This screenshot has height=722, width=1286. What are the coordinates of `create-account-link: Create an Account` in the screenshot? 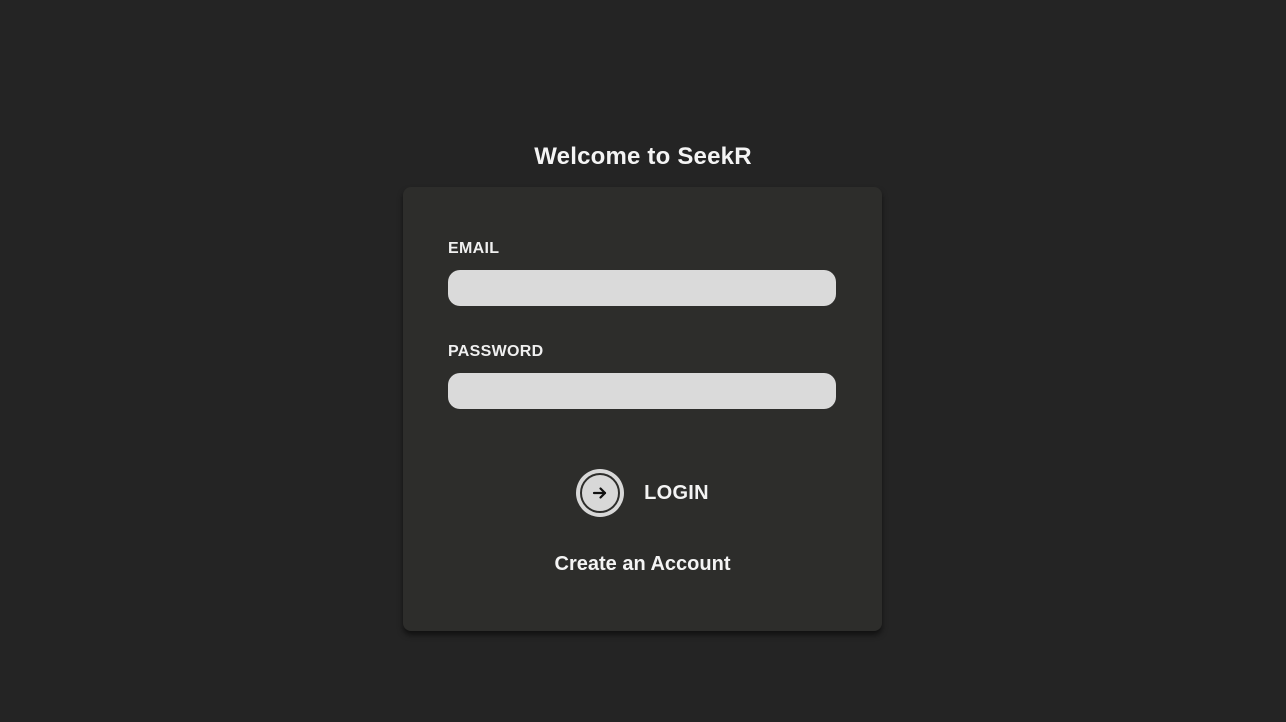 It's located at (642, 564).